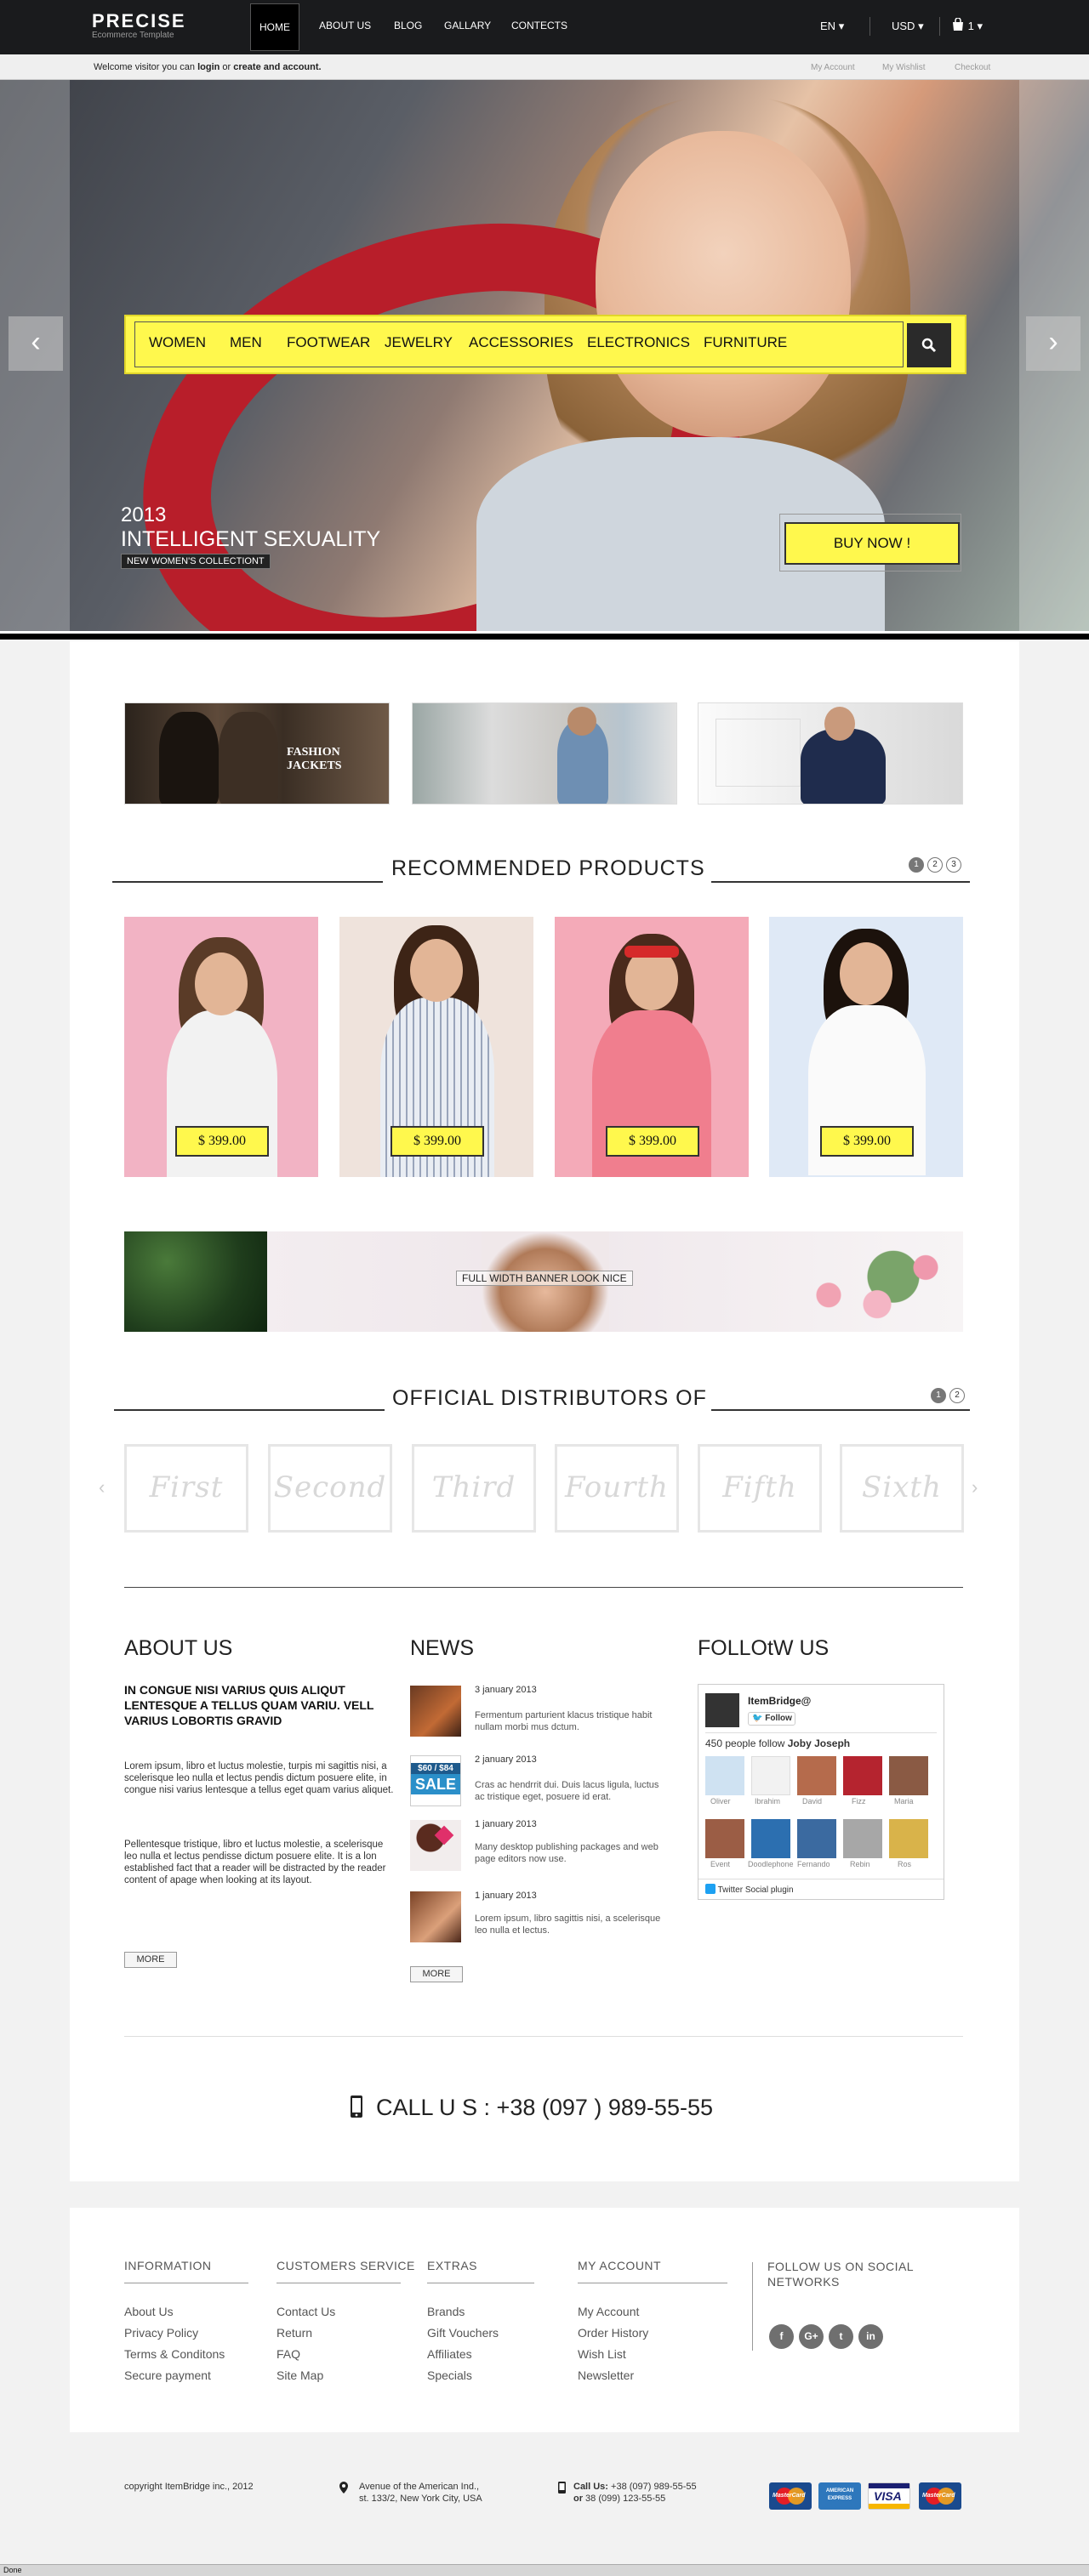  I want to click on google-plus-icon: G+, so click(811, 2336).